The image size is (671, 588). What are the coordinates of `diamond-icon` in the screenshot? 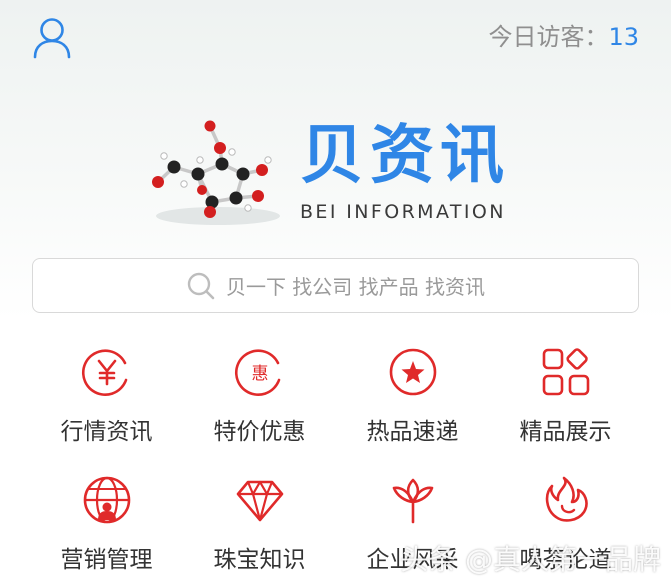 It's located at (260, 501).